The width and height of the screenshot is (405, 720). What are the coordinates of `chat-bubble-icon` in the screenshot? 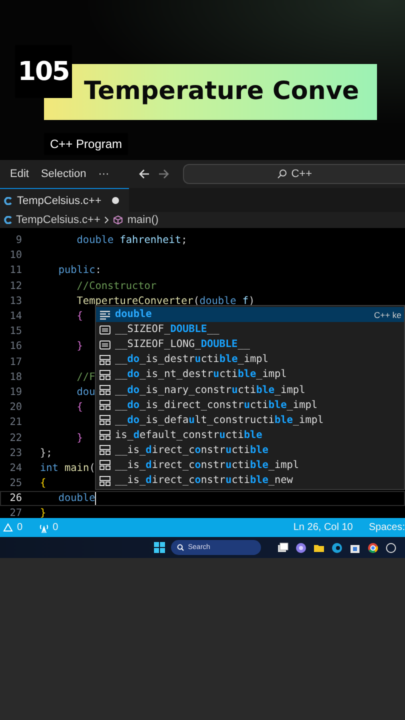 It's located at (301, 548).